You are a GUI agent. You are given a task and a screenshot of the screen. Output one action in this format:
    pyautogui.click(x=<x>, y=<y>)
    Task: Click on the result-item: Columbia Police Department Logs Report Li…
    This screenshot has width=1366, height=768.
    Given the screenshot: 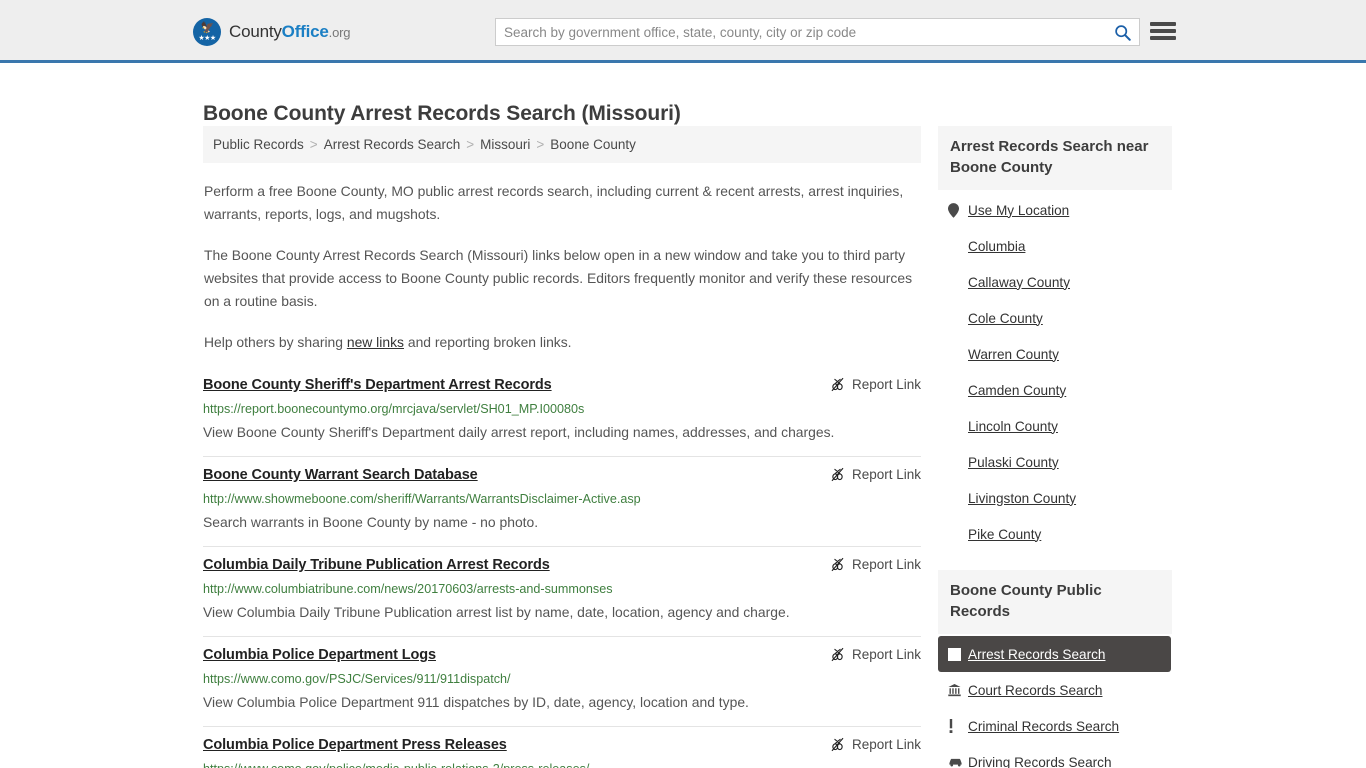 What is the action you would take?
    pyautogui.click(x=562, y=682)
    